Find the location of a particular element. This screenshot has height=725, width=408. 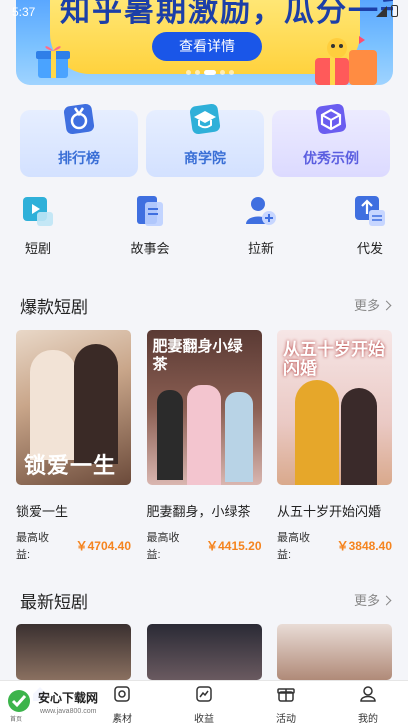

watermark-name: 安心下载网 is located at coordinates (68, 698).